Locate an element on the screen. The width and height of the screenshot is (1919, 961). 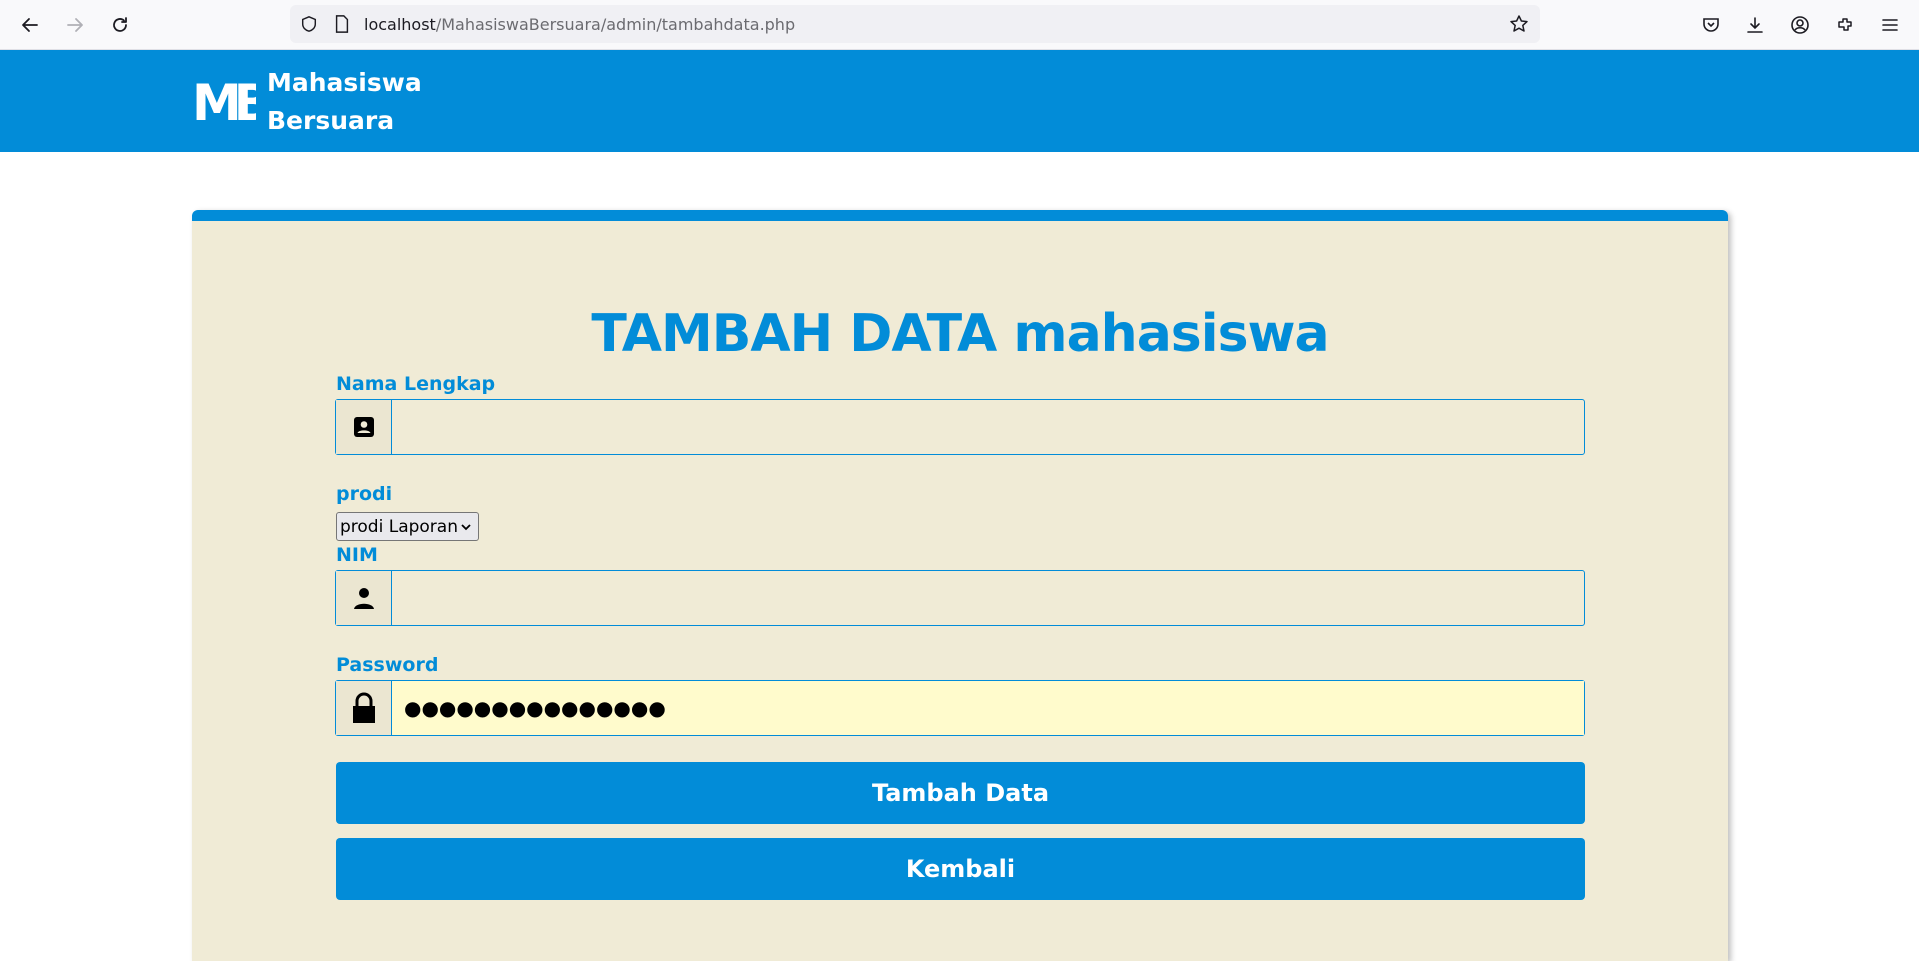
menu-icon is located at coordinates (1890, 25).